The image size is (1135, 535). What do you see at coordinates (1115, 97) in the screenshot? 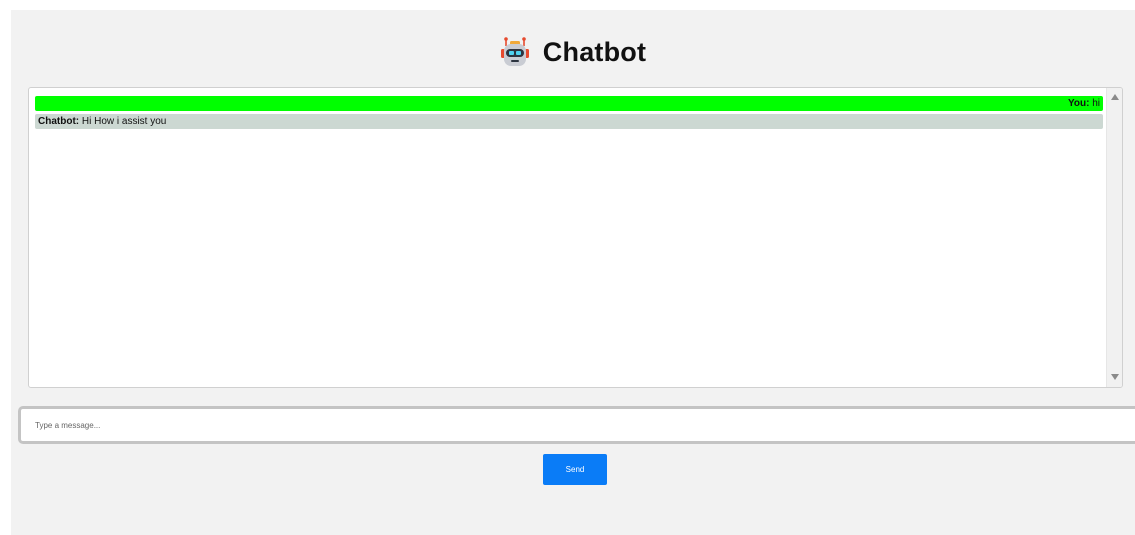
I see `scroll-up-arrow-icon` at bounding box center [1115, 97].